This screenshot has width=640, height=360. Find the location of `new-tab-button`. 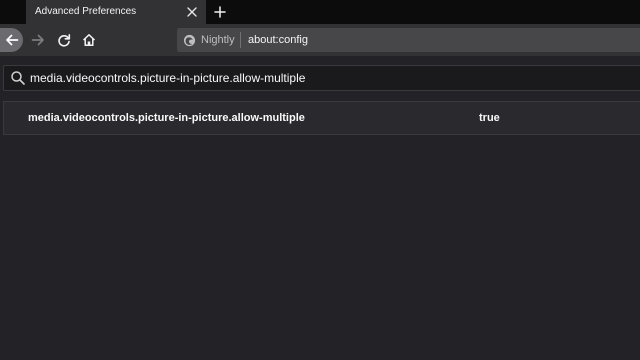

new-tab-button is located at coordinates (220, 12).